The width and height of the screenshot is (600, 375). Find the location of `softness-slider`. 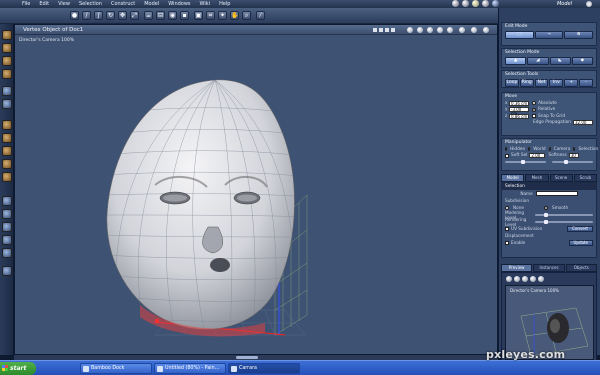

softness-slider is located at coordinates (572, 162).